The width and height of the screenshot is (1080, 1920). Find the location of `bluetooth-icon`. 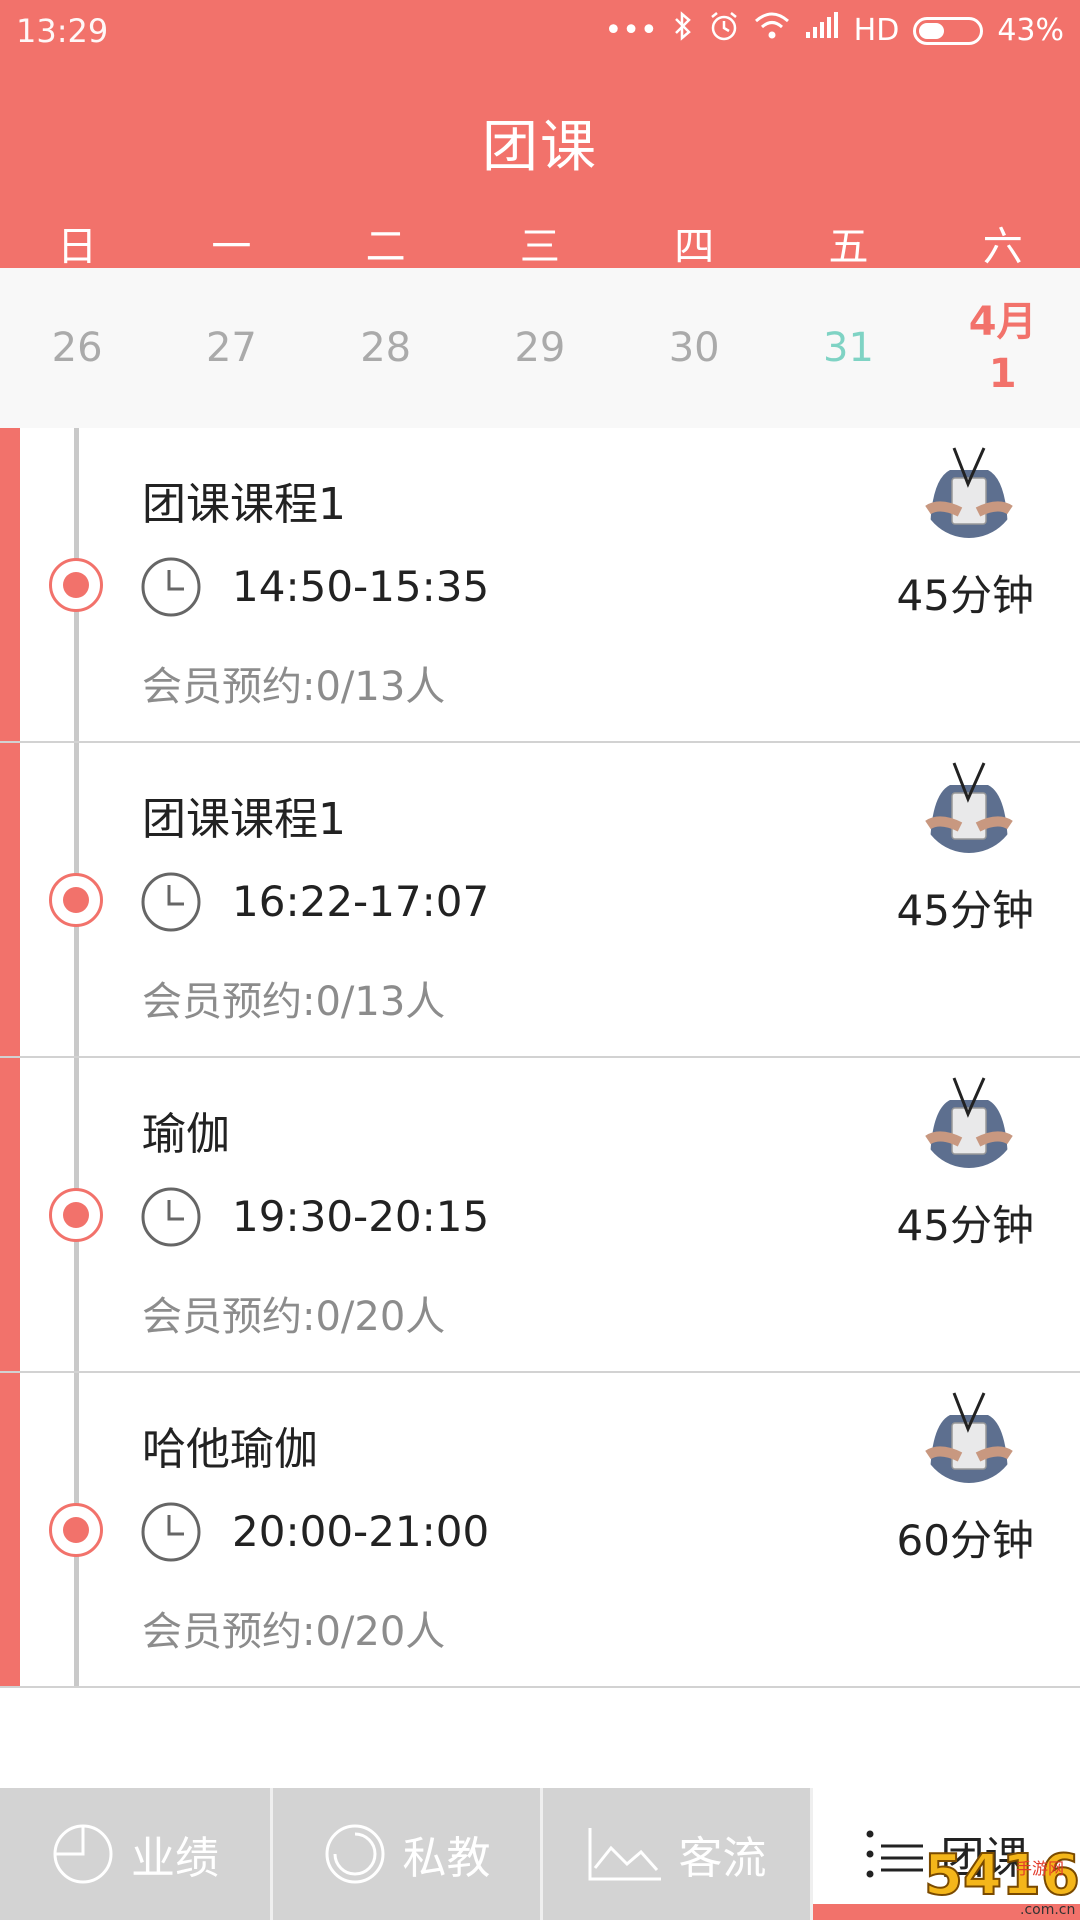

bluetooth-icon is located at coordinates (683, 30).